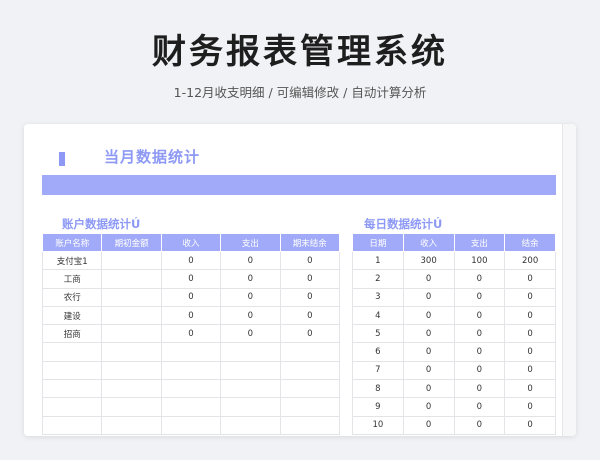 The height and width of the screenshot is (460, 600). I want to click on table-cell: 2, so click(378, 279).